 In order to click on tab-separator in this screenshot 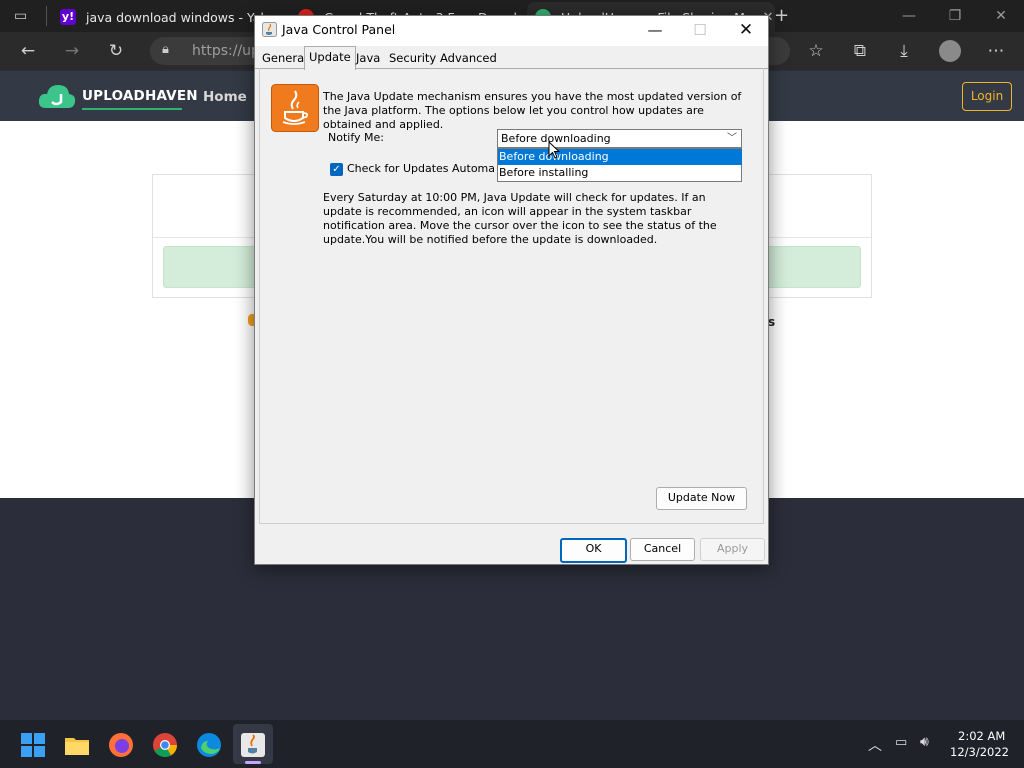, I will do `click(46, 16)`.